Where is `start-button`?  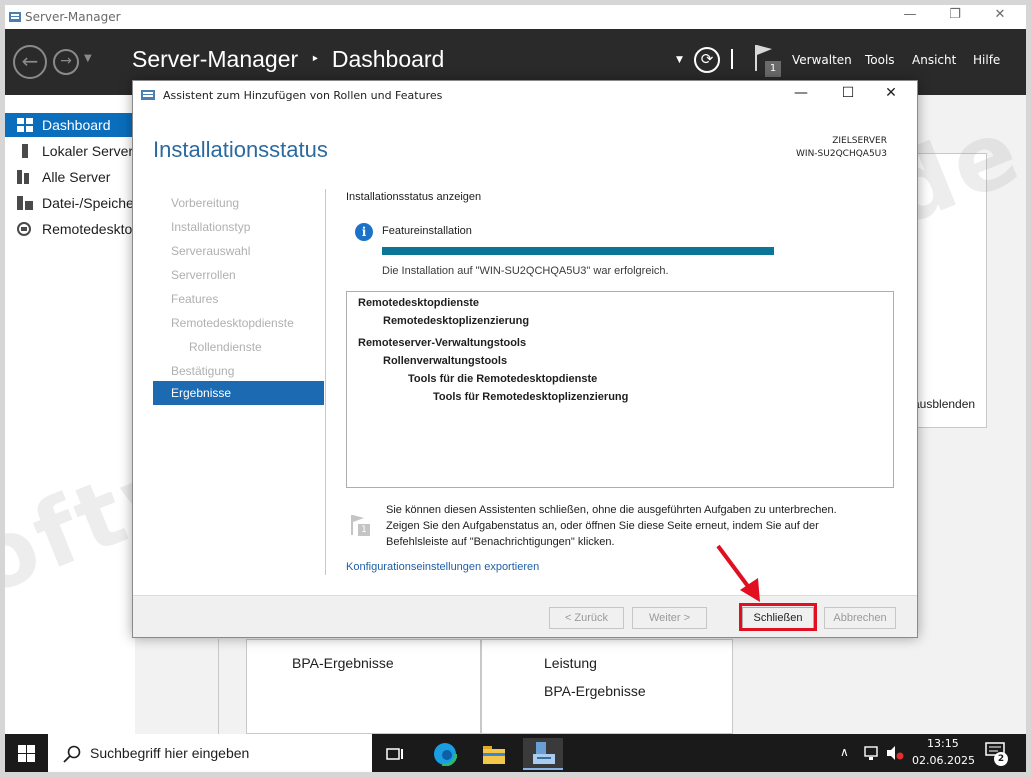
start-button is located at coordinates (26, 753).